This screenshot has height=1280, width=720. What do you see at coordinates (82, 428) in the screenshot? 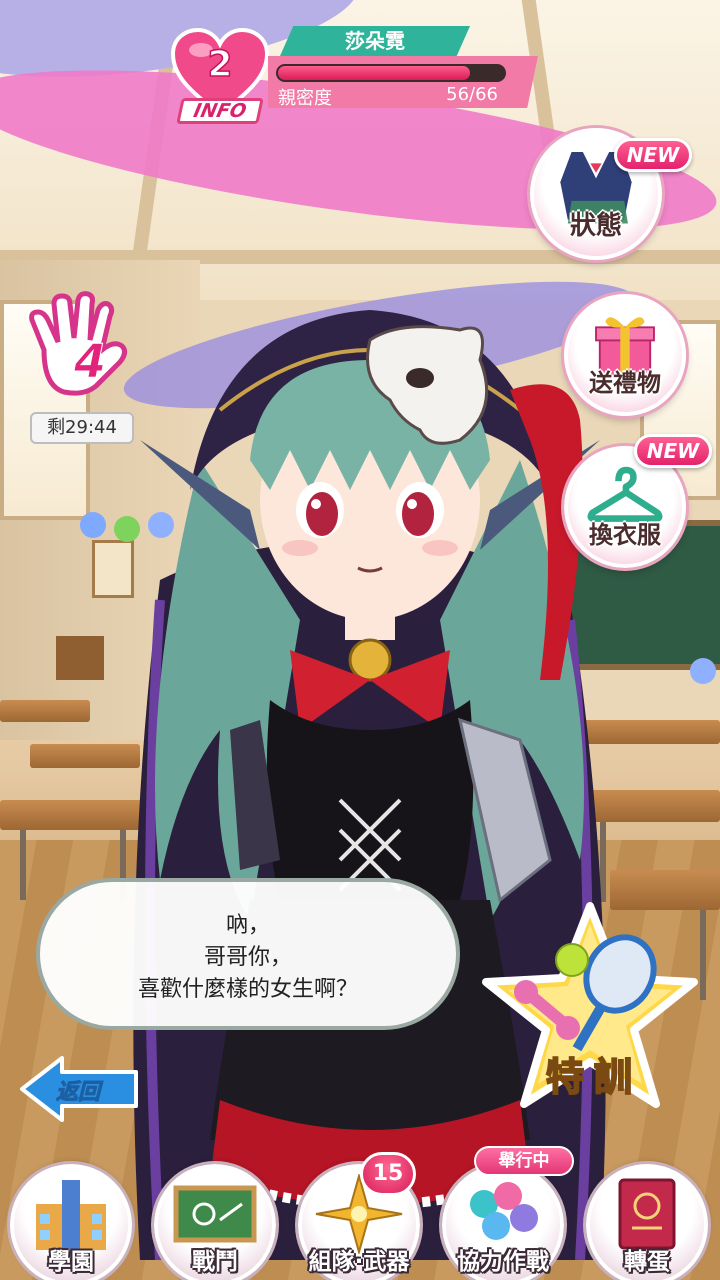
I see `recover-timer: 剩29:44` at bounding box center [82, 428].